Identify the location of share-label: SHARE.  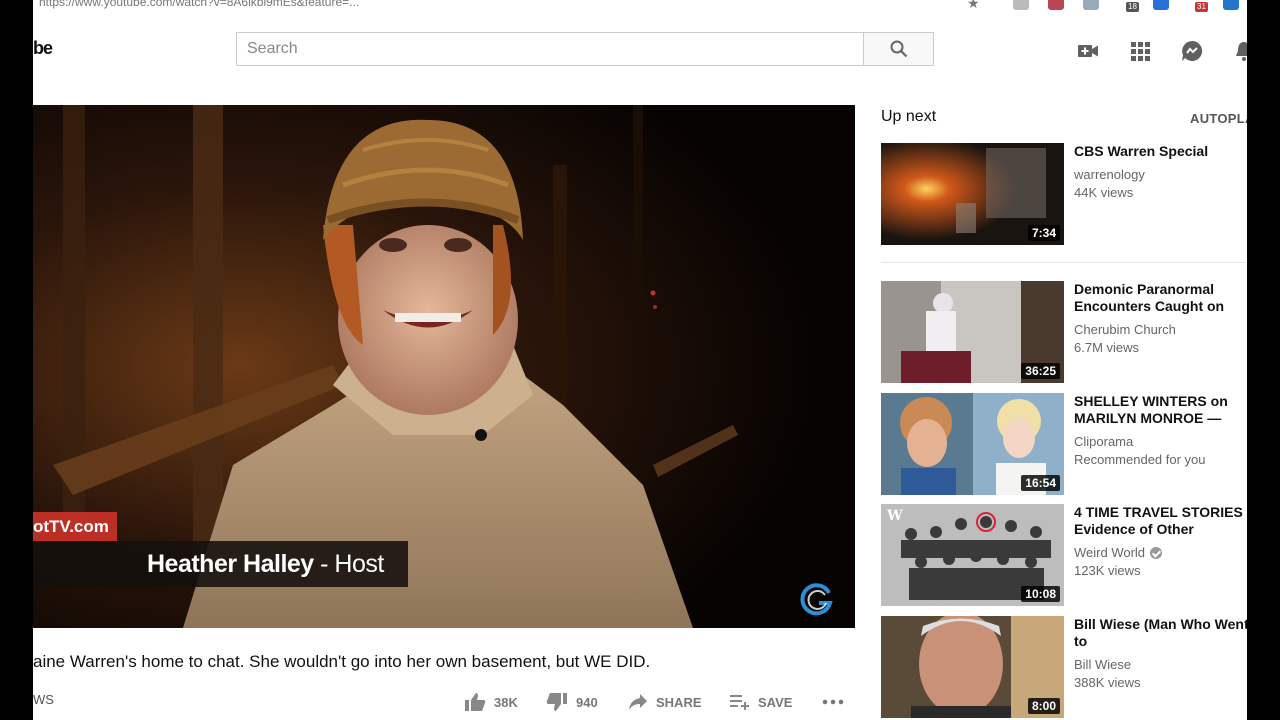
(679, 702).